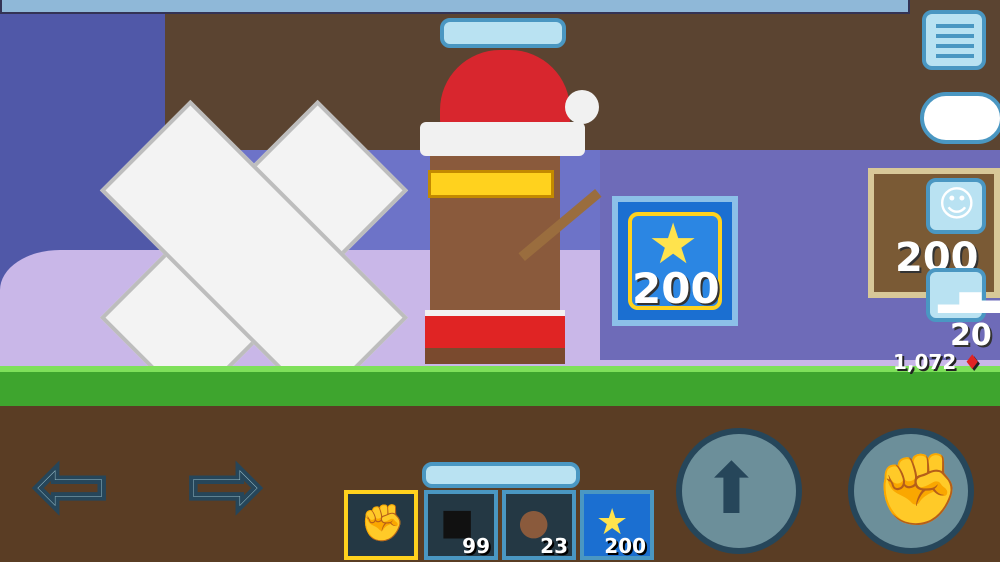  I want to click on slot-count: 23, so click(554, 546).